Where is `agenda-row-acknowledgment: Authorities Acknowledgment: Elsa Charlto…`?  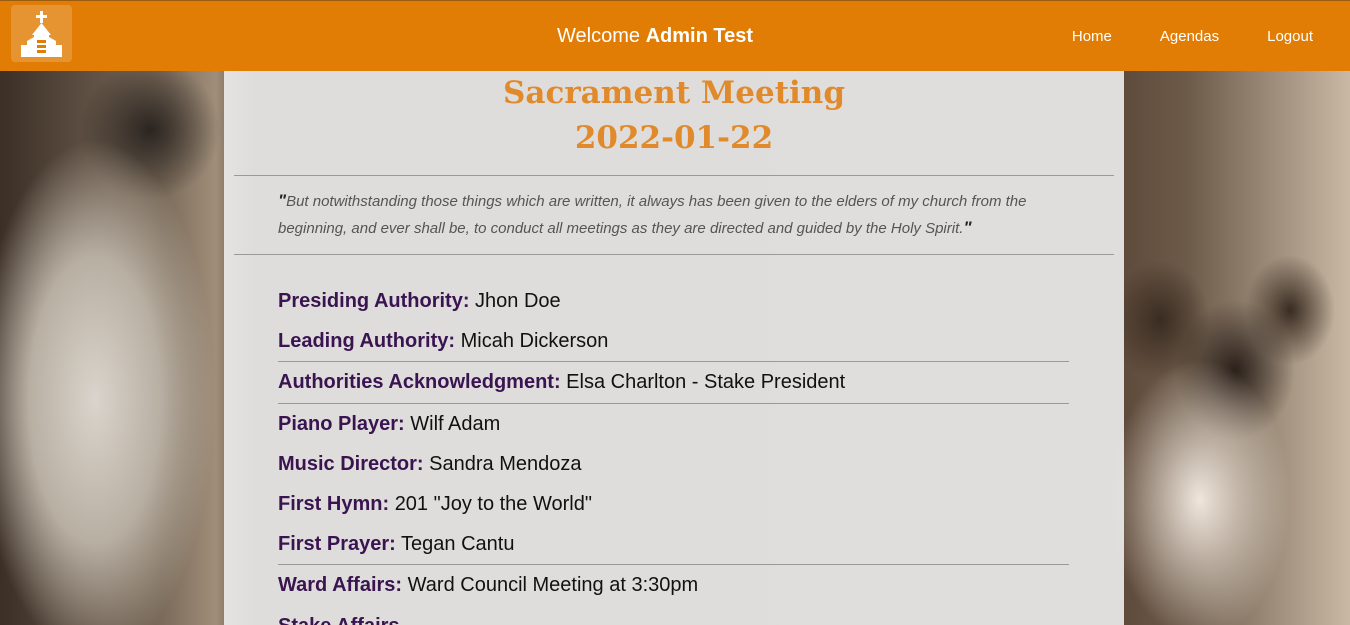 agenda-row-acknowledgment: Authorities Acknowledgment: Elsa Charlto… is located at coordinates (673, 383).